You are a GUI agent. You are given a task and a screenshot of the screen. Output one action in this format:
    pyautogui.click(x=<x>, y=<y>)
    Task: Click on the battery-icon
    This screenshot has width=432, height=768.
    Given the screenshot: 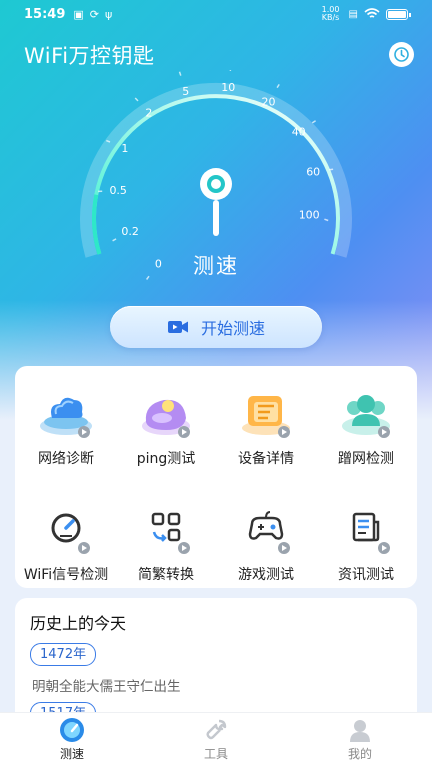 What is the action you would take?
    pyautogui.click(x=398, y=14)
    